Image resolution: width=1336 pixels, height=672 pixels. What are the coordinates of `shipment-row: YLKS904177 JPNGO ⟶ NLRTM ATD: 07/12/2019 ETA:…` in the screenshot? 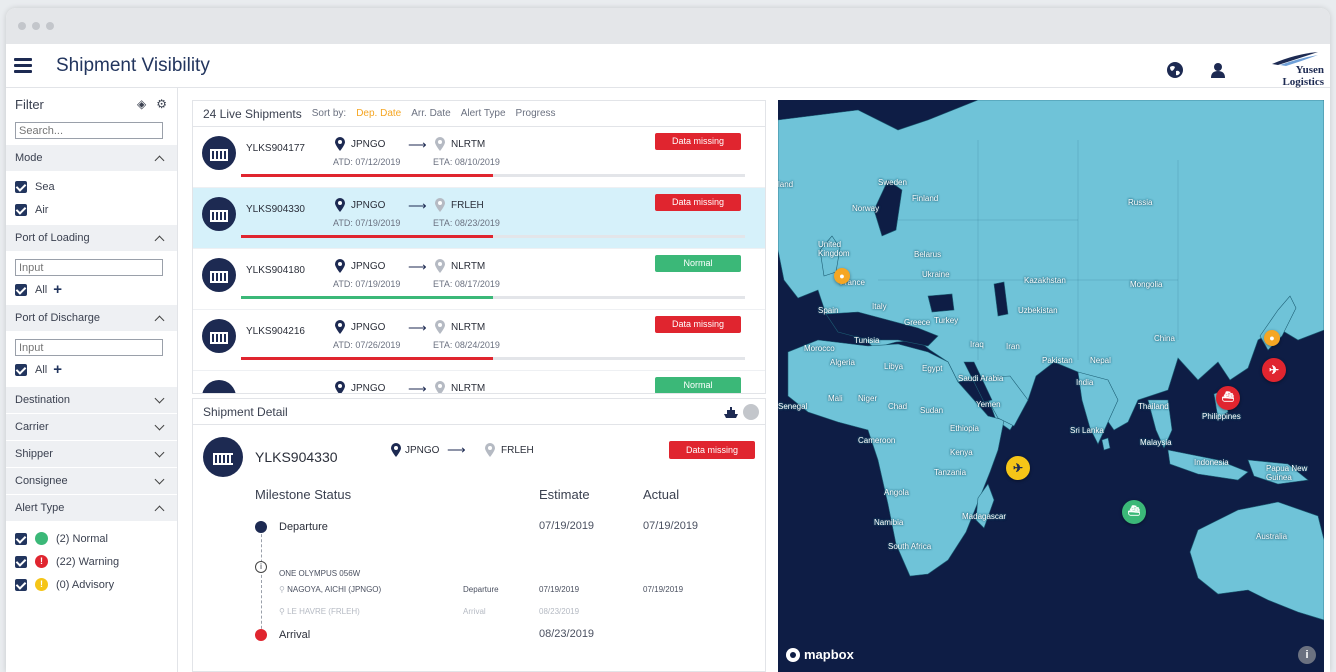 It's located at (479, 157).